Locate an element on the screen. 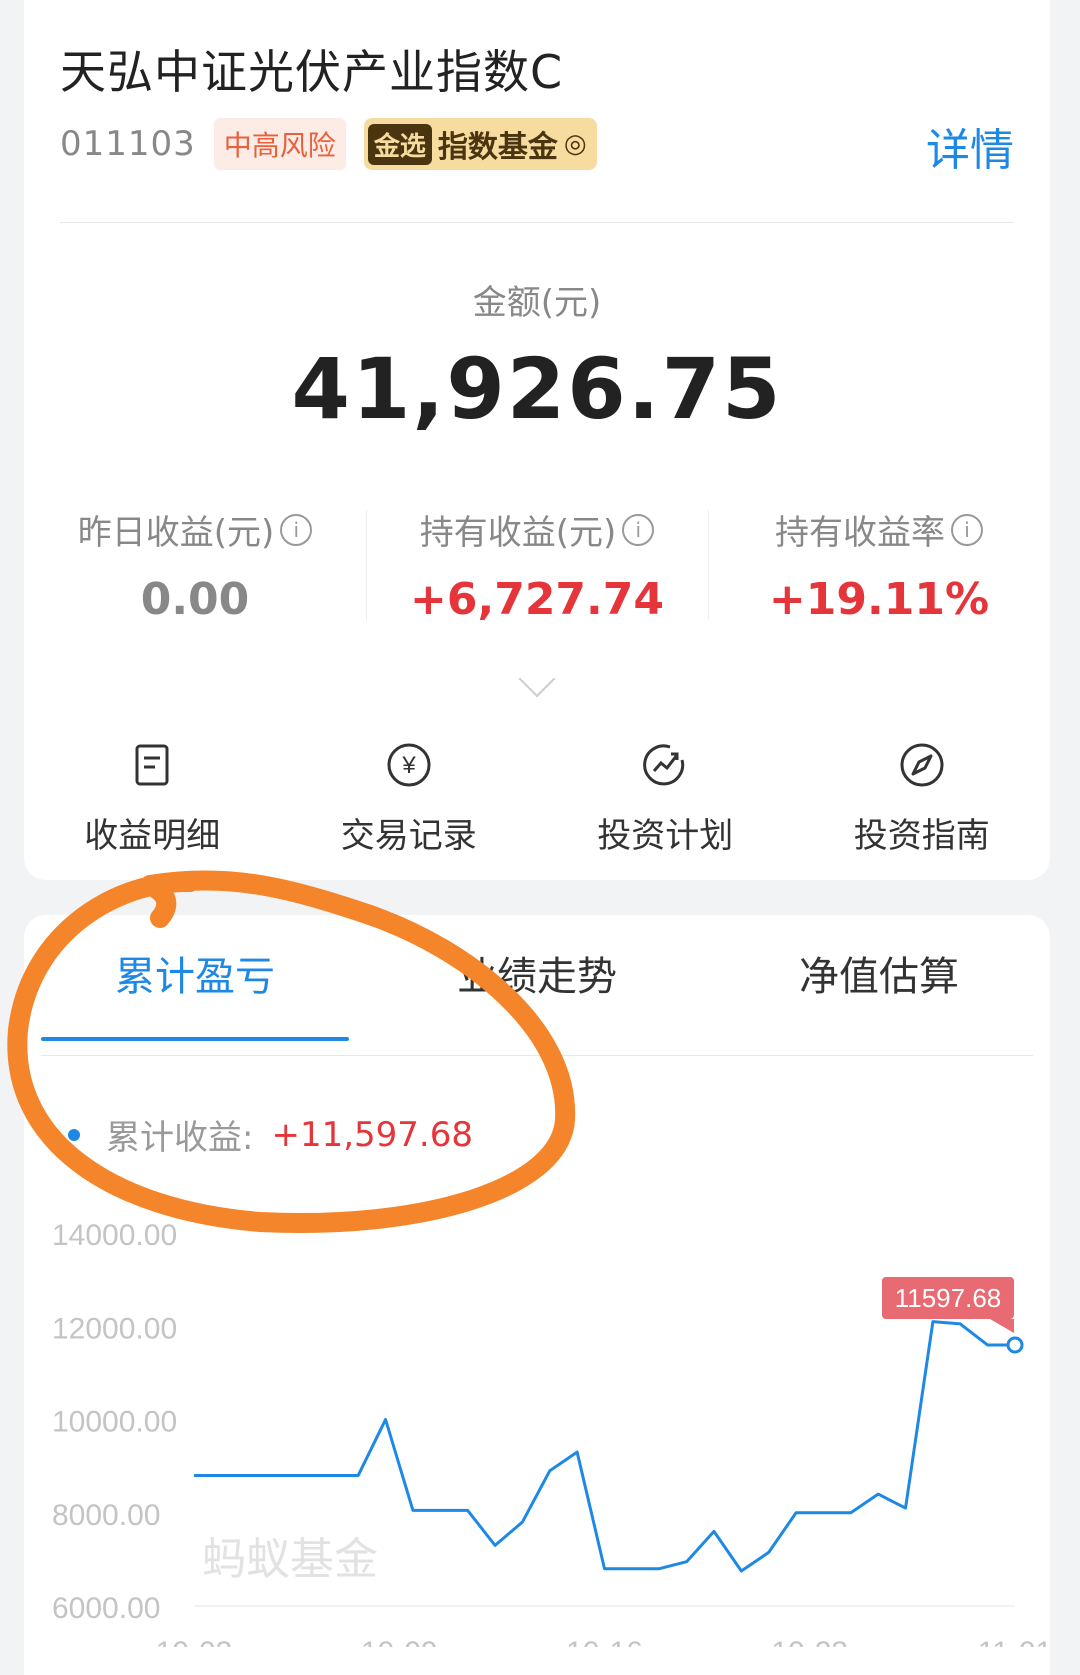 The width and height of the screenshot is (1080, 1675). y-tick-label: 10000.00 is located at coordinates (114, 1422).